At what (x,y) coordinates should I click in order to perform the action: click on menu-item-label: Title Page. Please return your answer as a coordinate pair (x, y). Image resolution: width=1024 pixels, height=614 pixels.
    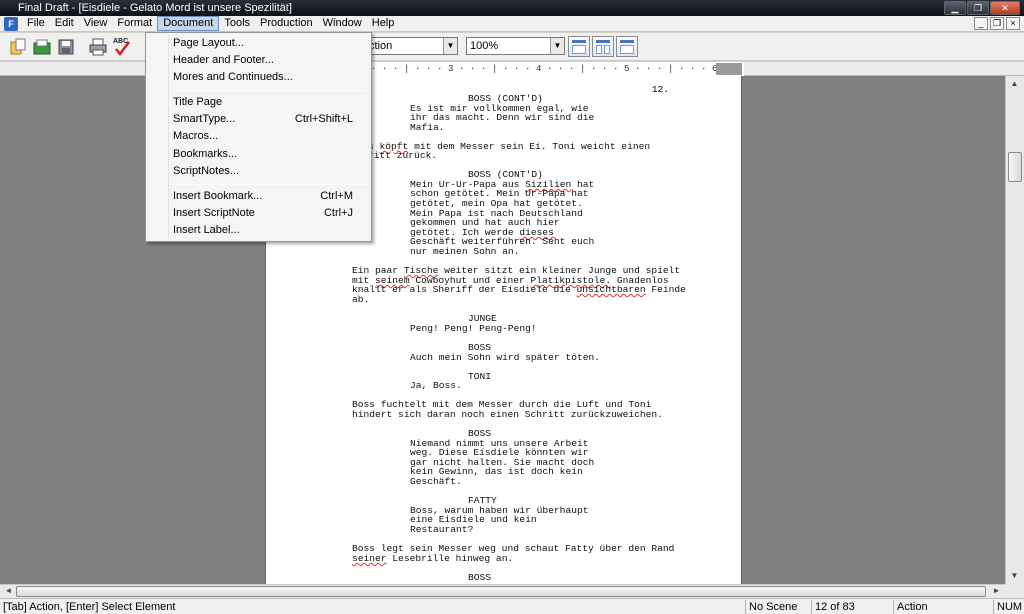
    Looking at the image, I should click on (198, 102).